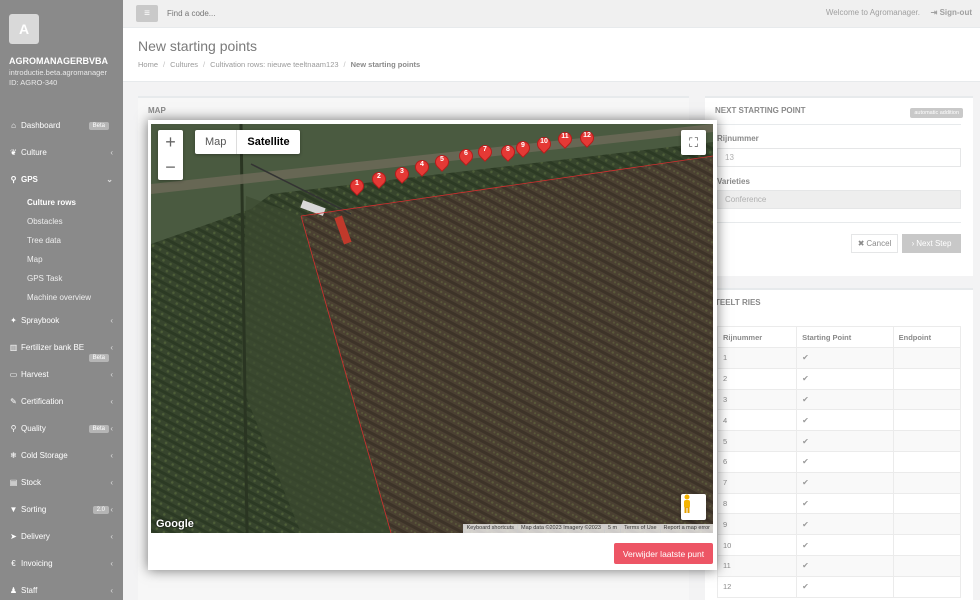 Image resolution: width=980 pixels, height=600 pixels. I want to click on terms-link: Terms of Use, so click(639, 528).